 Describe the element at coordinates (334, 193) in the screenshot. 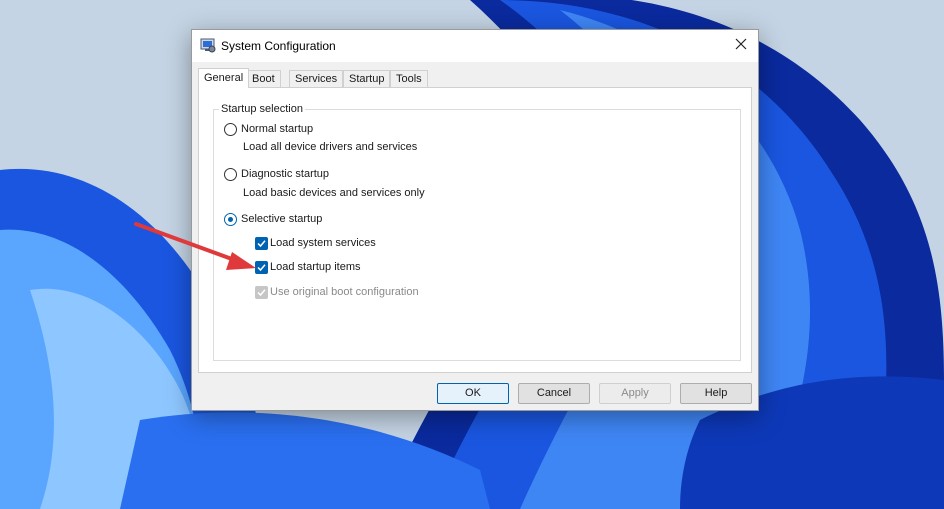

I see `diagnostic-startup-description: Load basic devices and services only` at that location.